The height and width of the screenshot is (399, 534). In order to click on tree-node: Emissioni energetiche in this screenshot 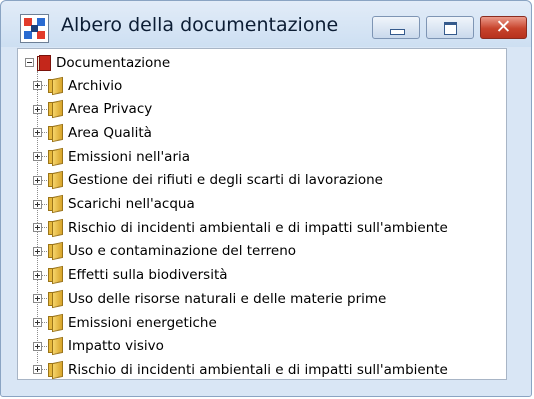, I will do `click(125, 322)`.